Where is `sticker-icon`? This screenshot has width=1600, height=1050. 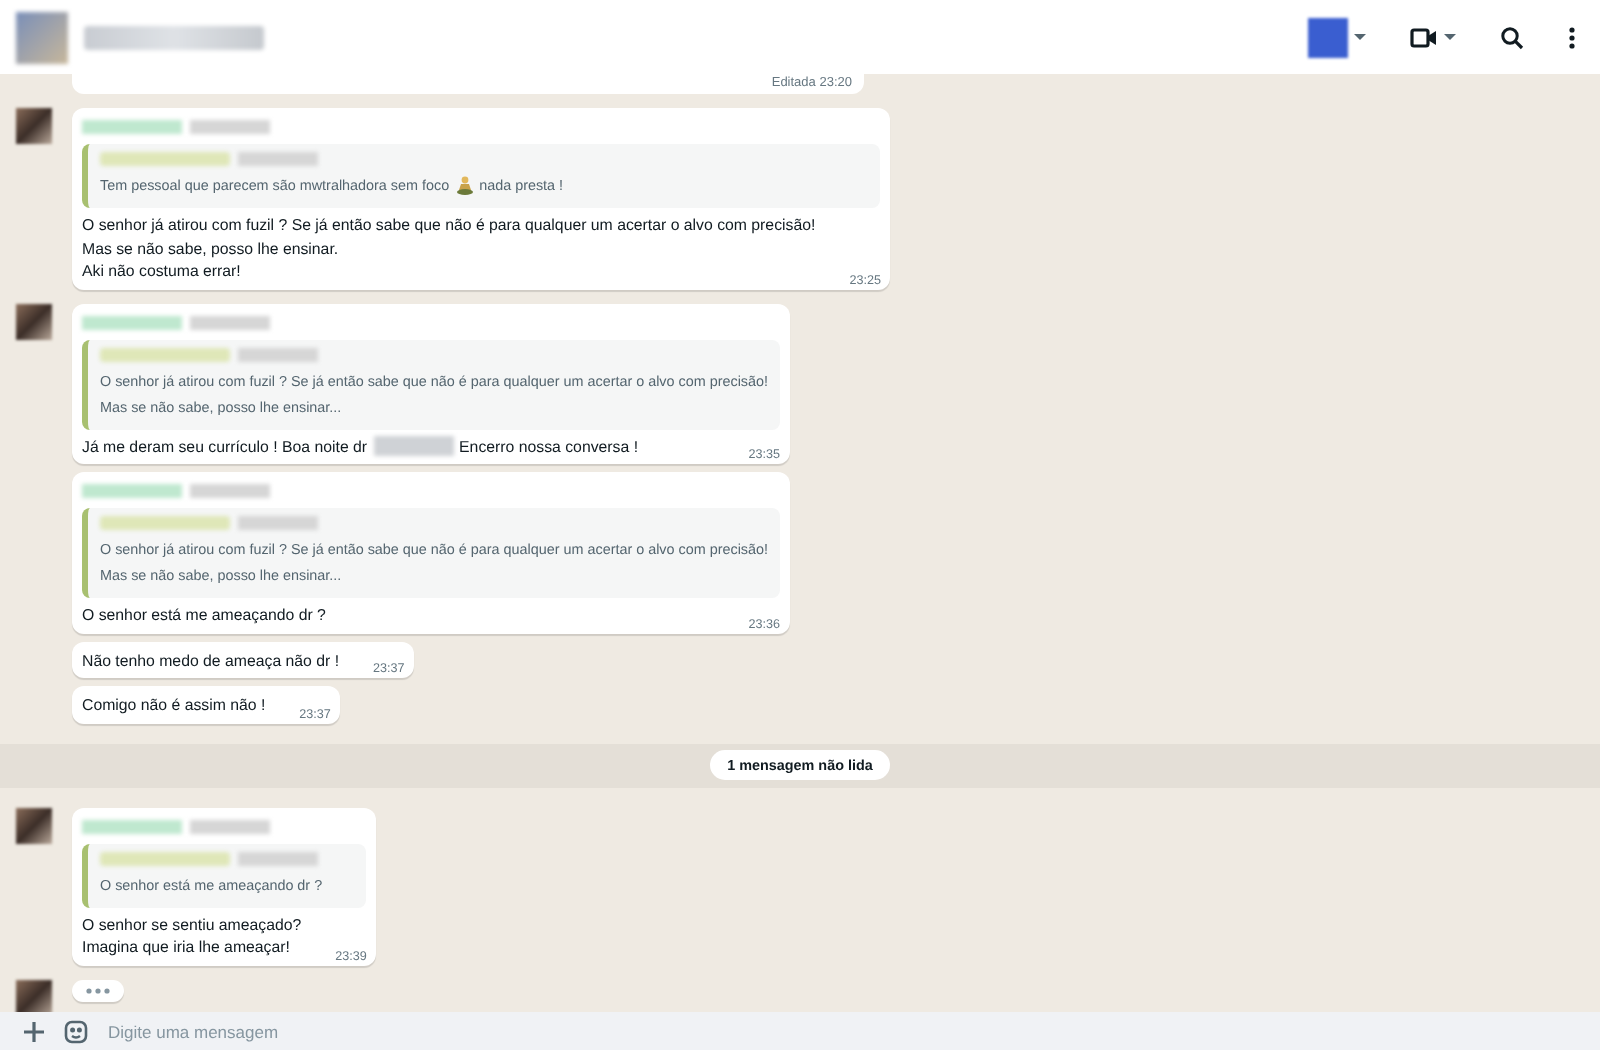 sticker-icon is located at coordinates (76, 1031).